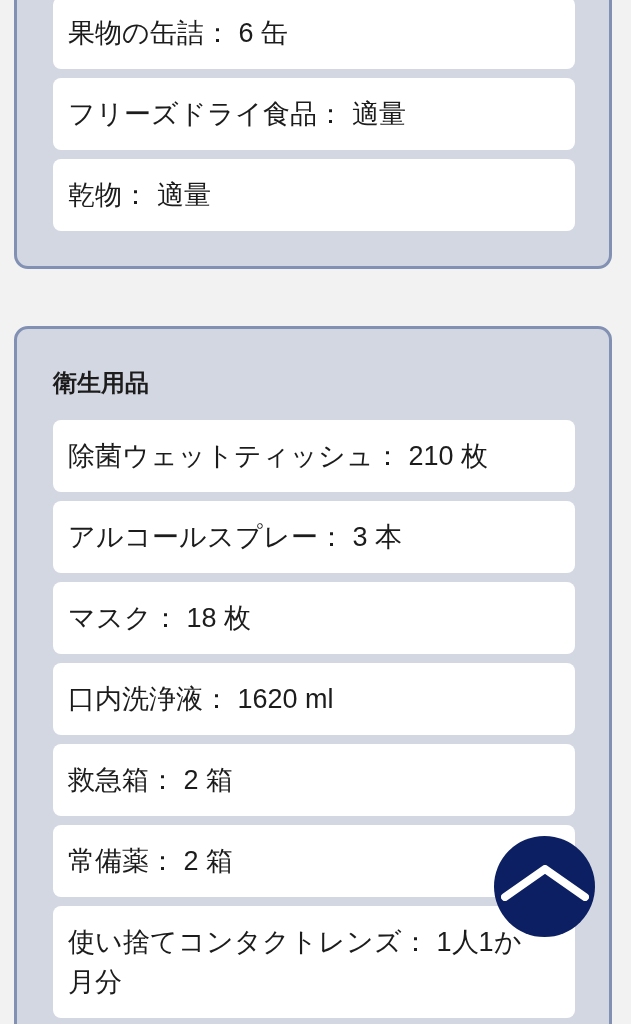  What do you see at coordinates (314, 34) in the screenshot?
I see `supply-item: 果物の缶詰： 6 缶` at bounding box center [314, 34].